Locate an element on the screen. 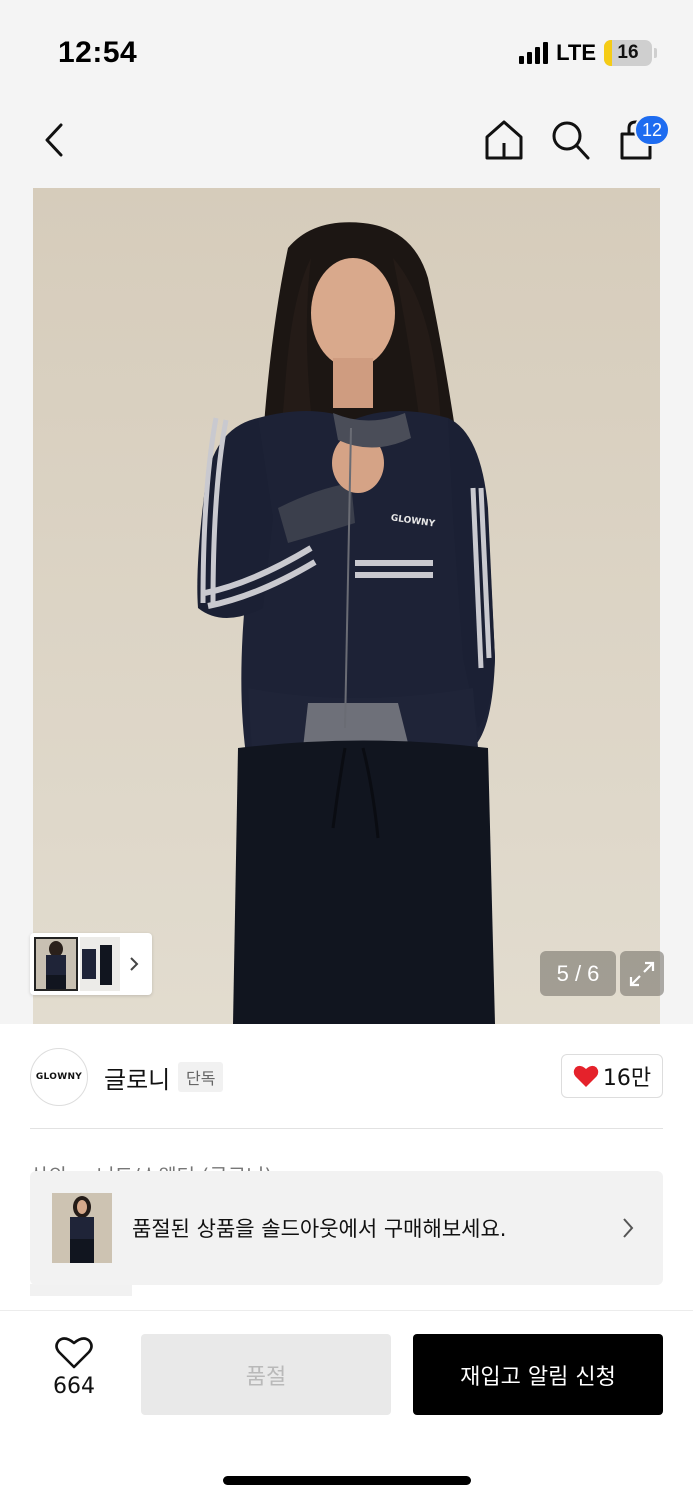  restock-alert-button: 재입고 알림 신청 is located at coordinates (538, 1374).